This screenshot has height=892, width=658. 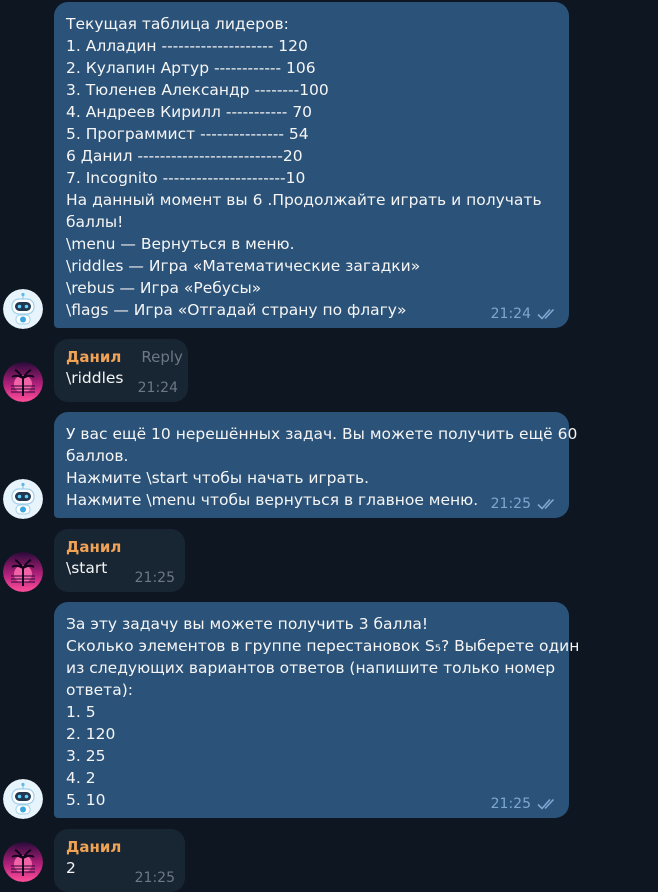 I want to click on user-message: Данил Reply \riddles 21:24, so click(x=121, y=370).